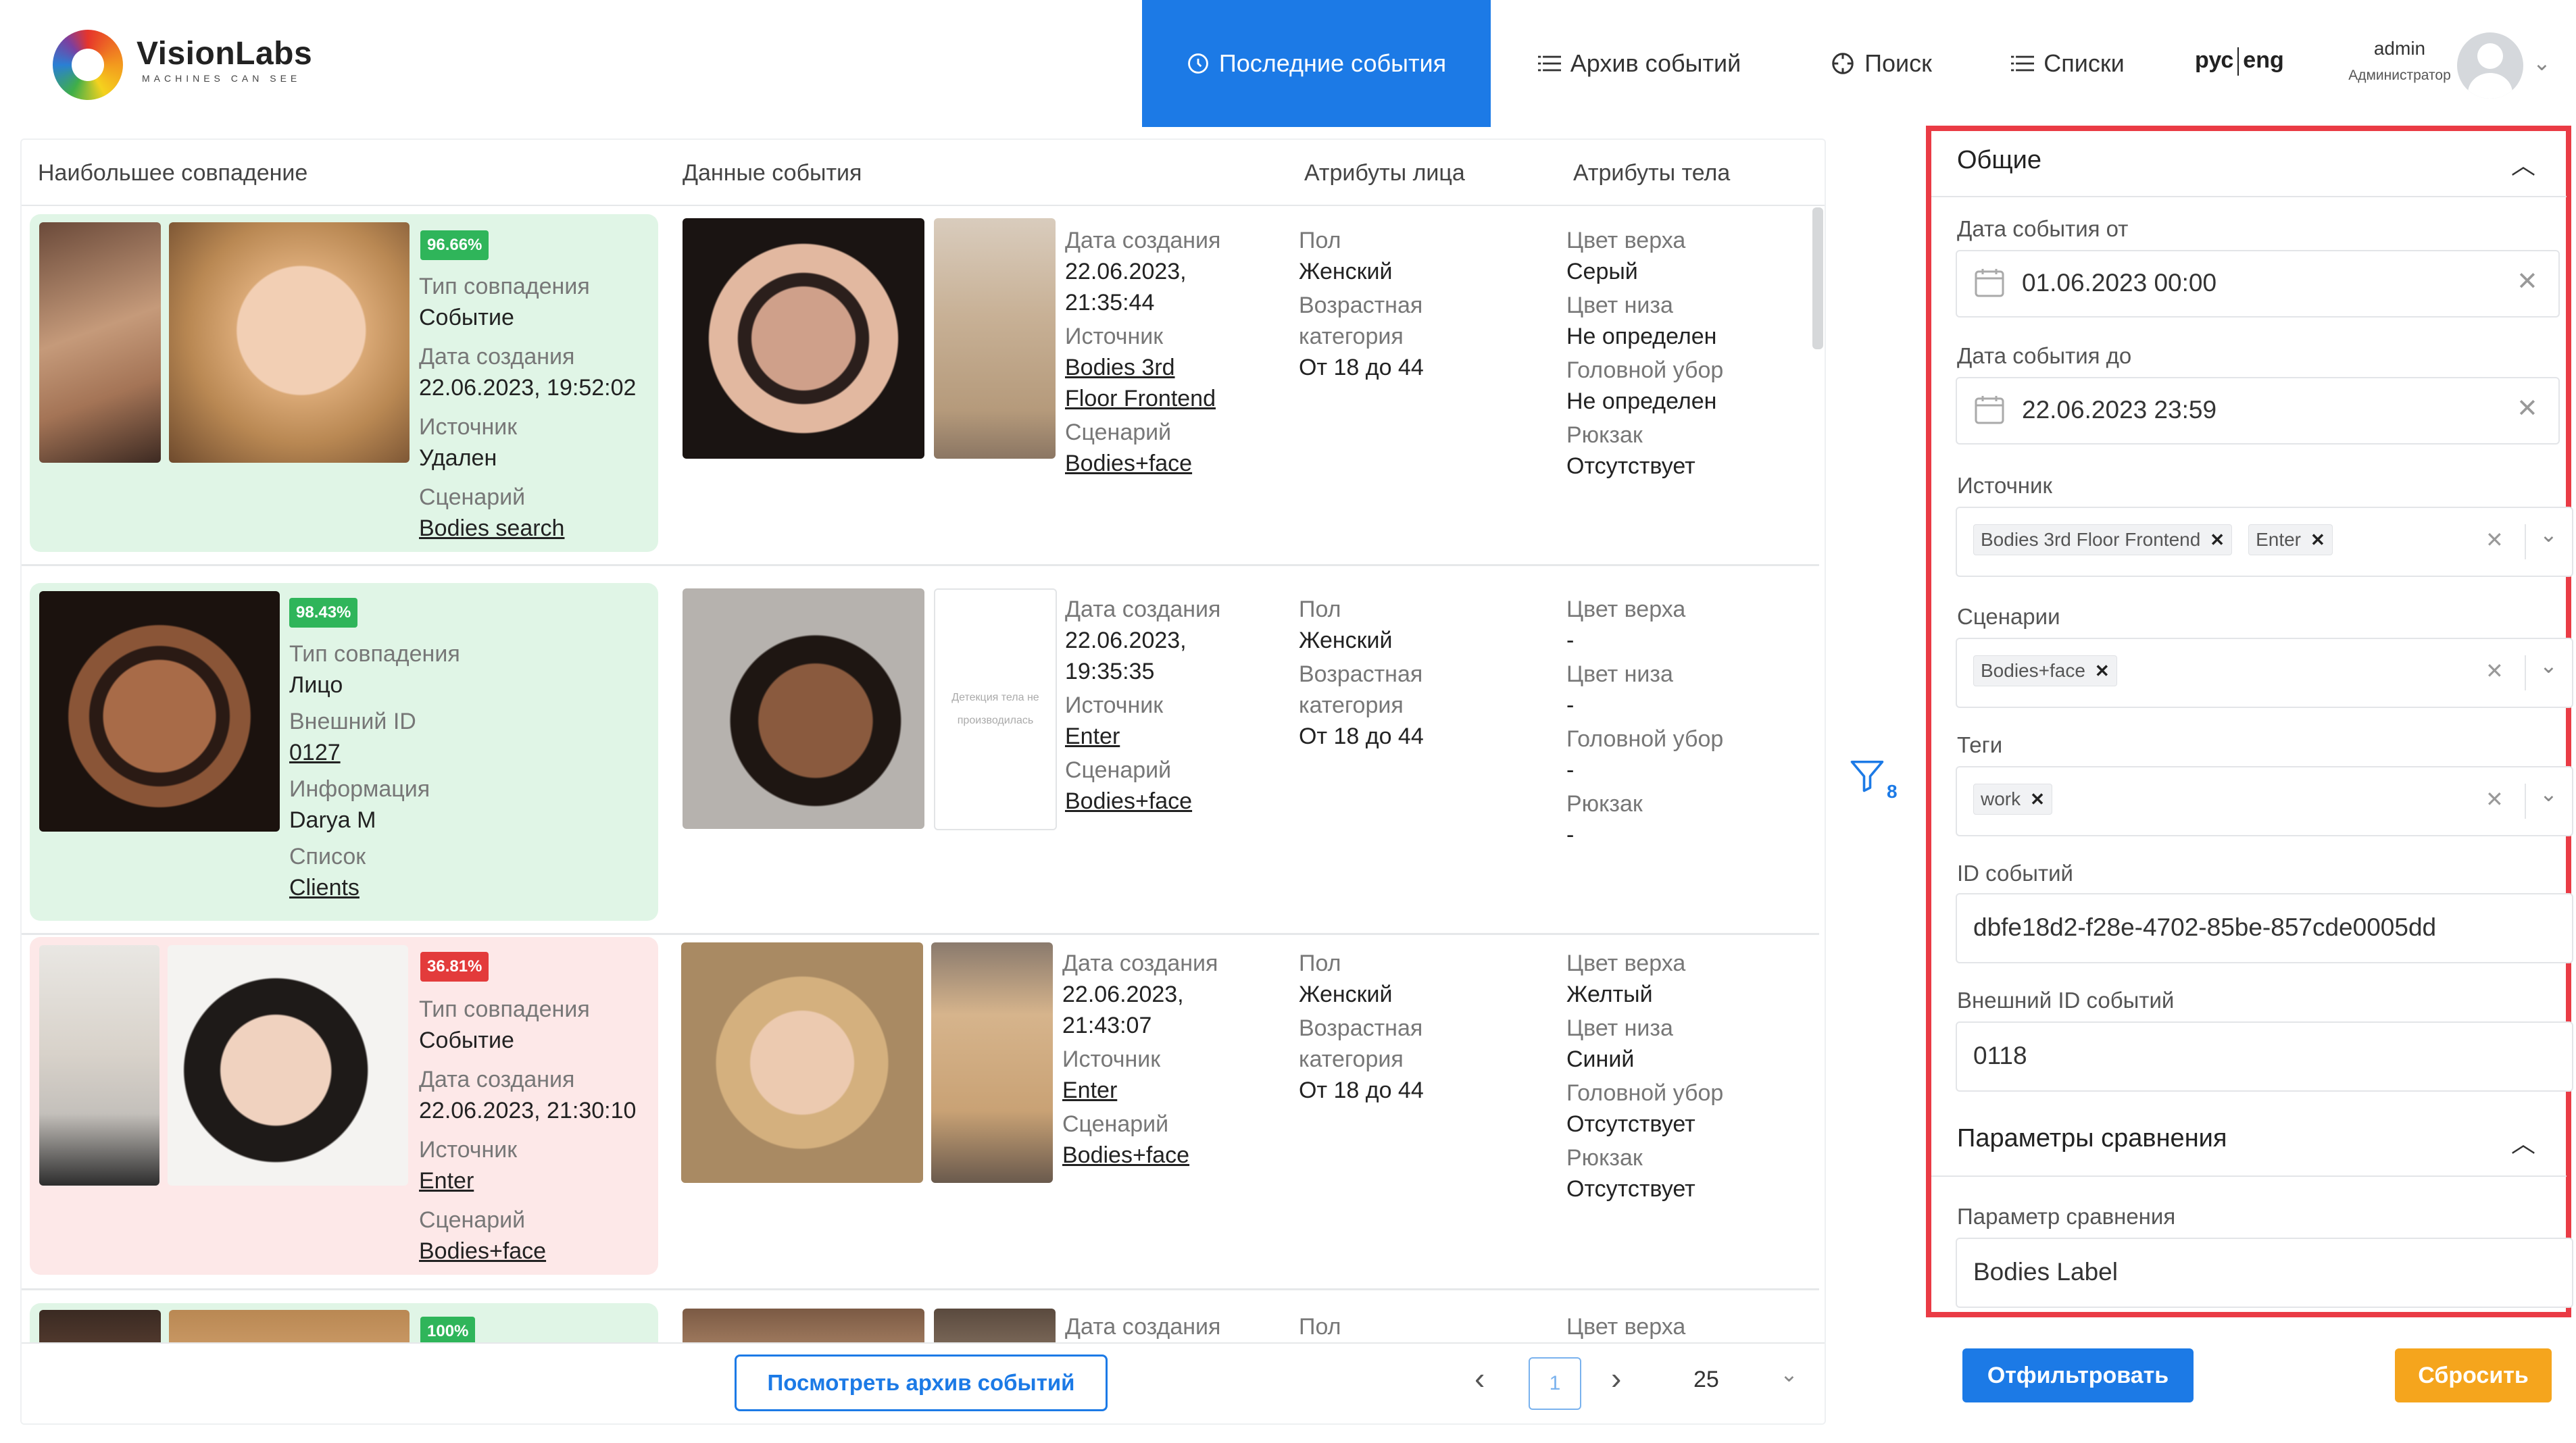  What do you see at coordinates (469, 427) in the screenshot?
I see `source-label: Источник` at bounding box center [469, 427].